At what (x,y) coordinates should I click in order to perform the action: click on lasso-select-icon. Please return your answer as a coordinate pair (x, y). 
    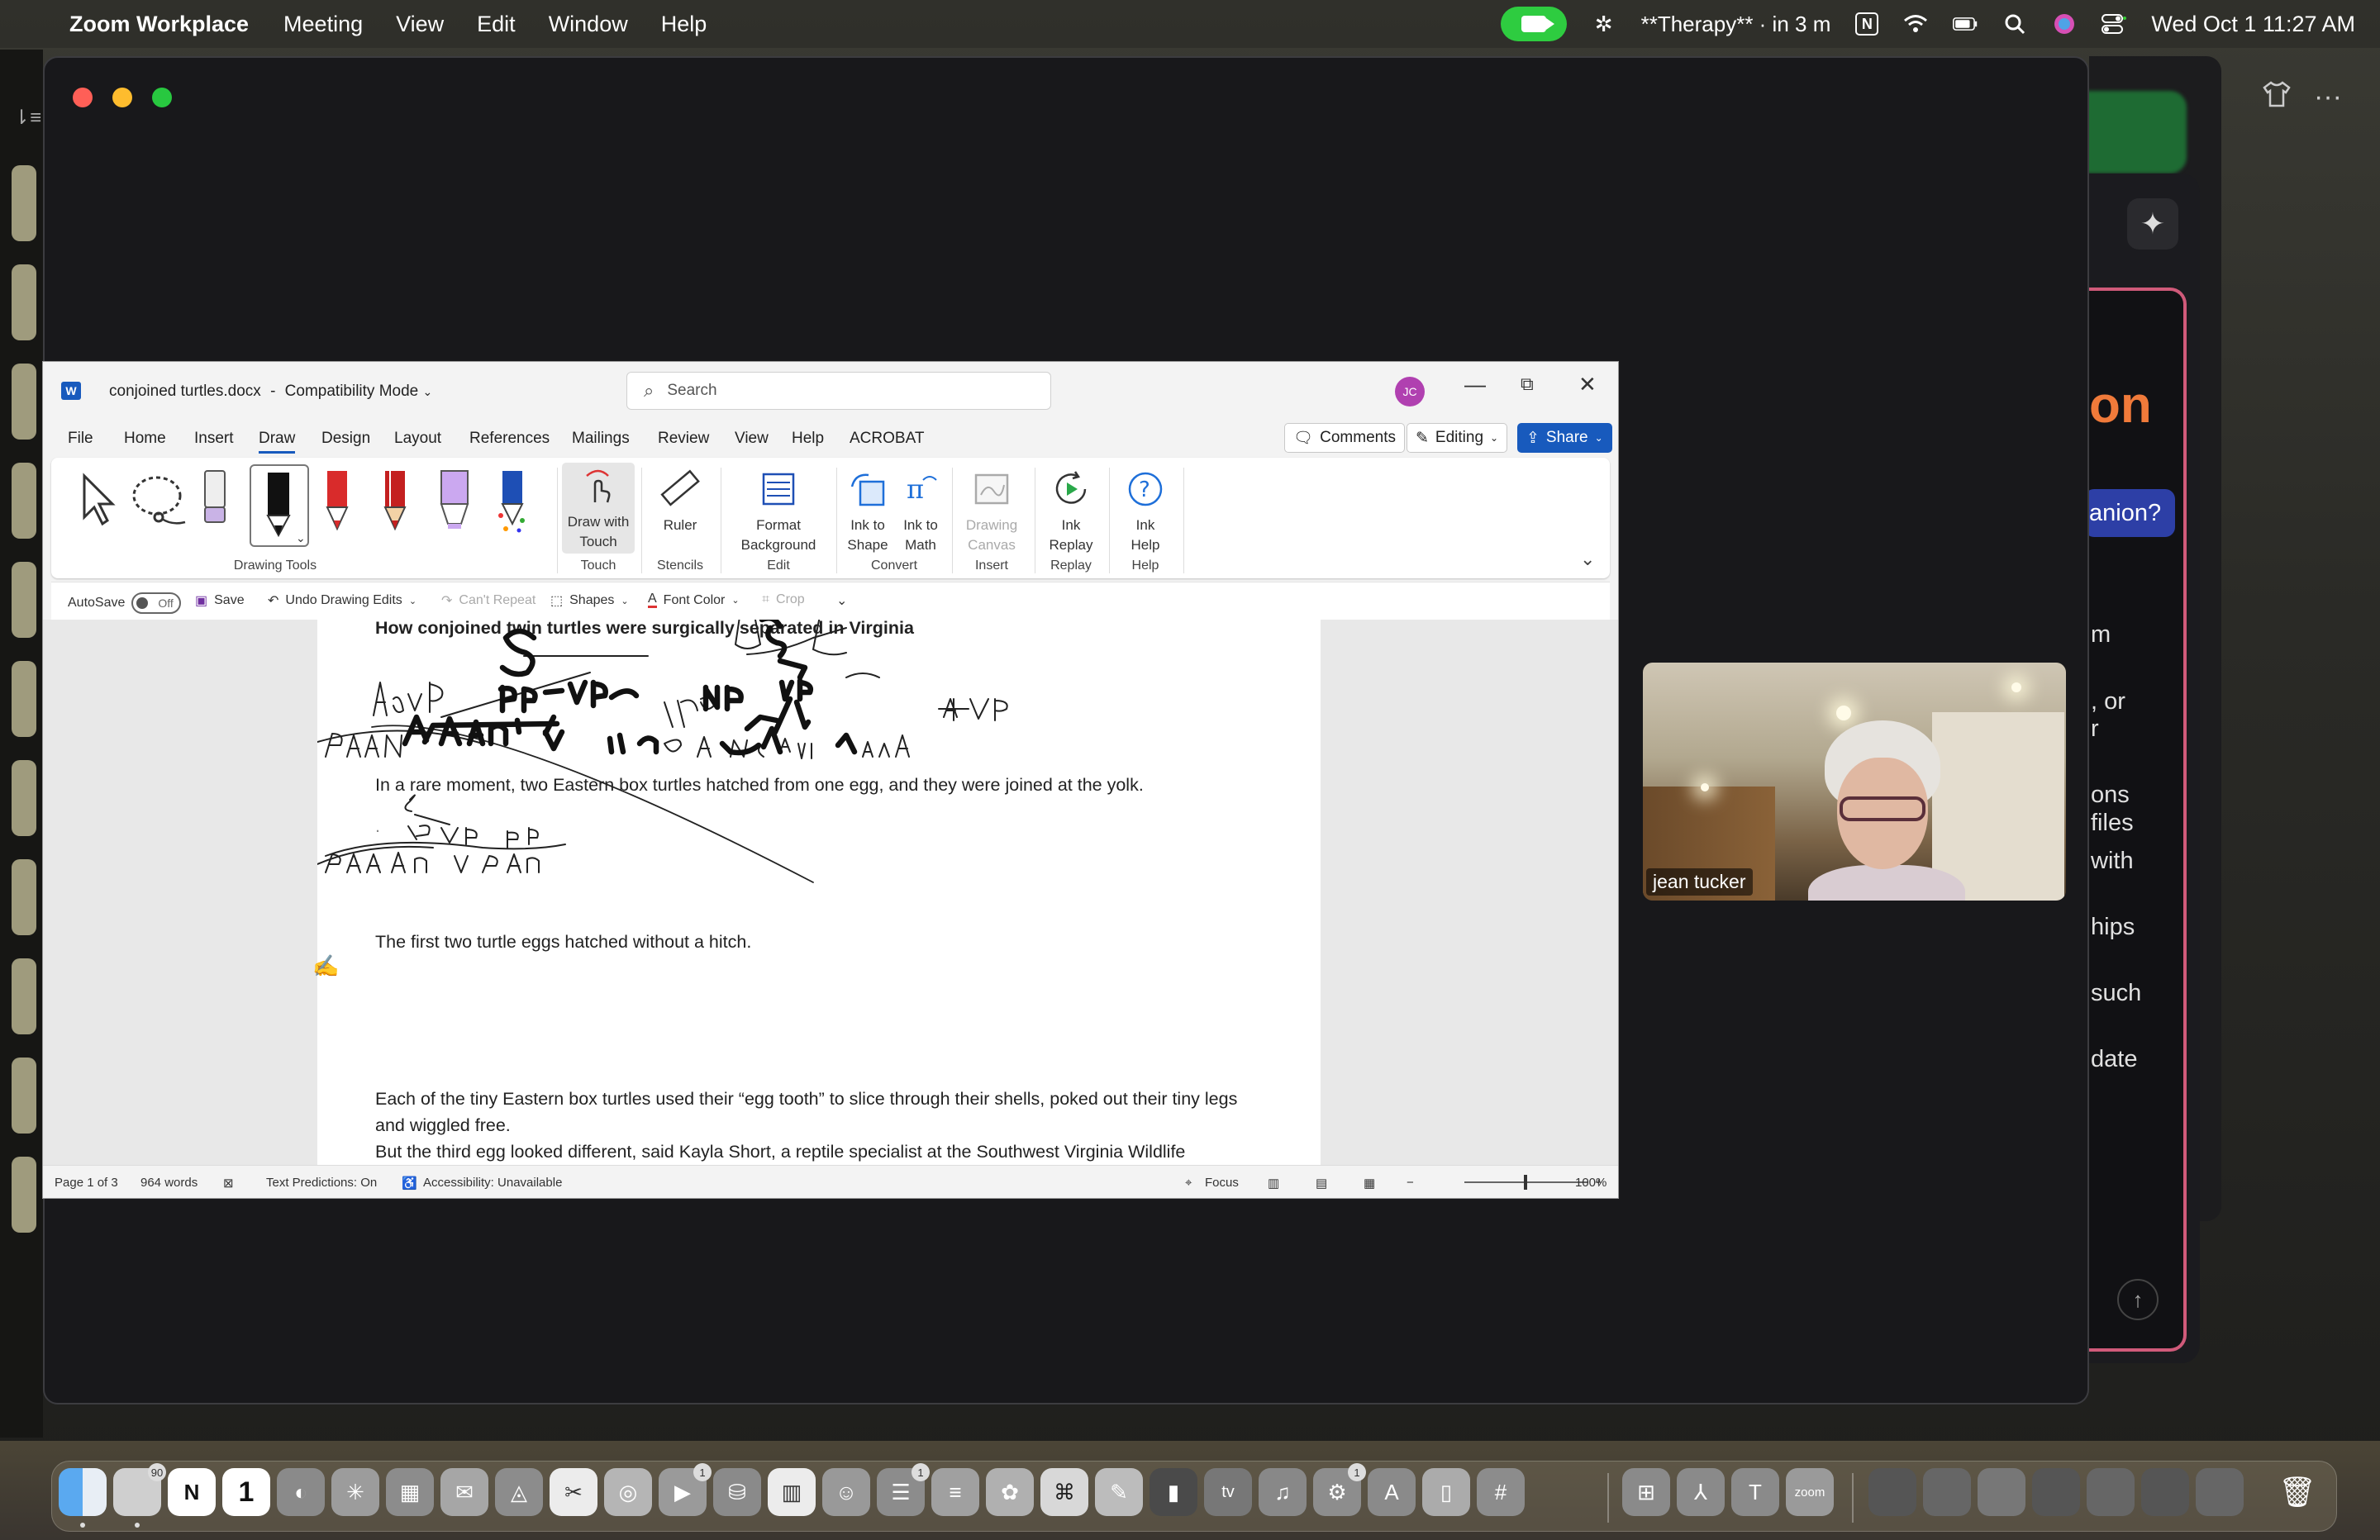
    Looking at the image, I should click on (160, 500).